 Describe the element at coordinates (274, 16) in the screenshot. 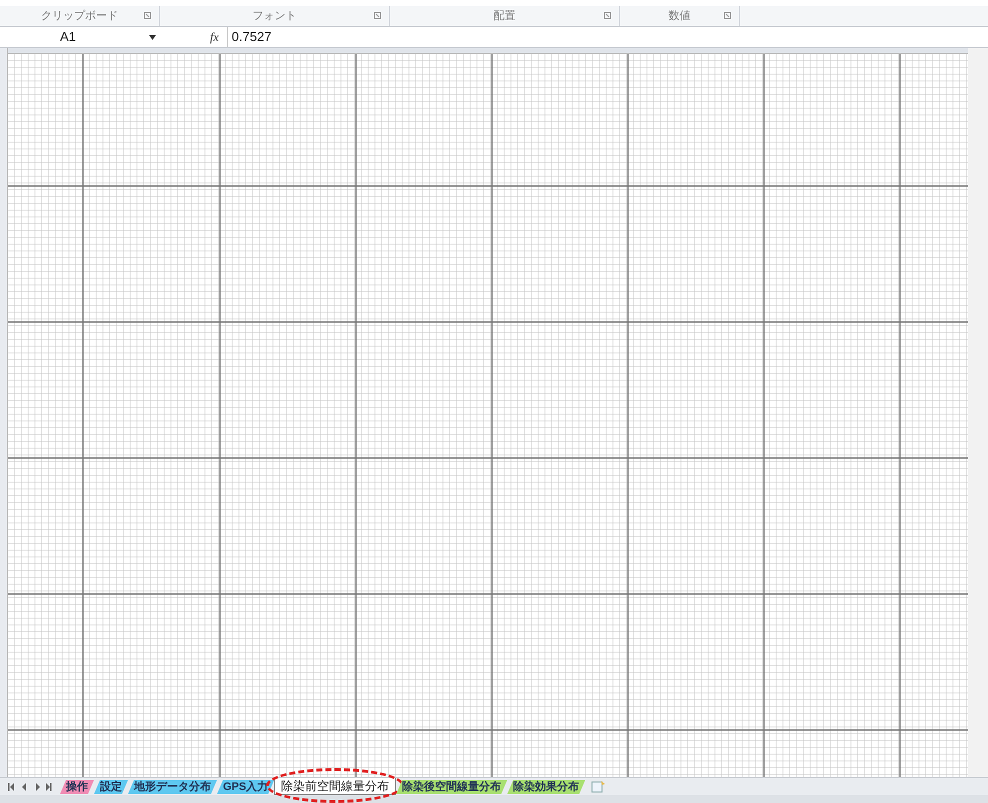

I see `ribbon-group-label: フォント` at that location.